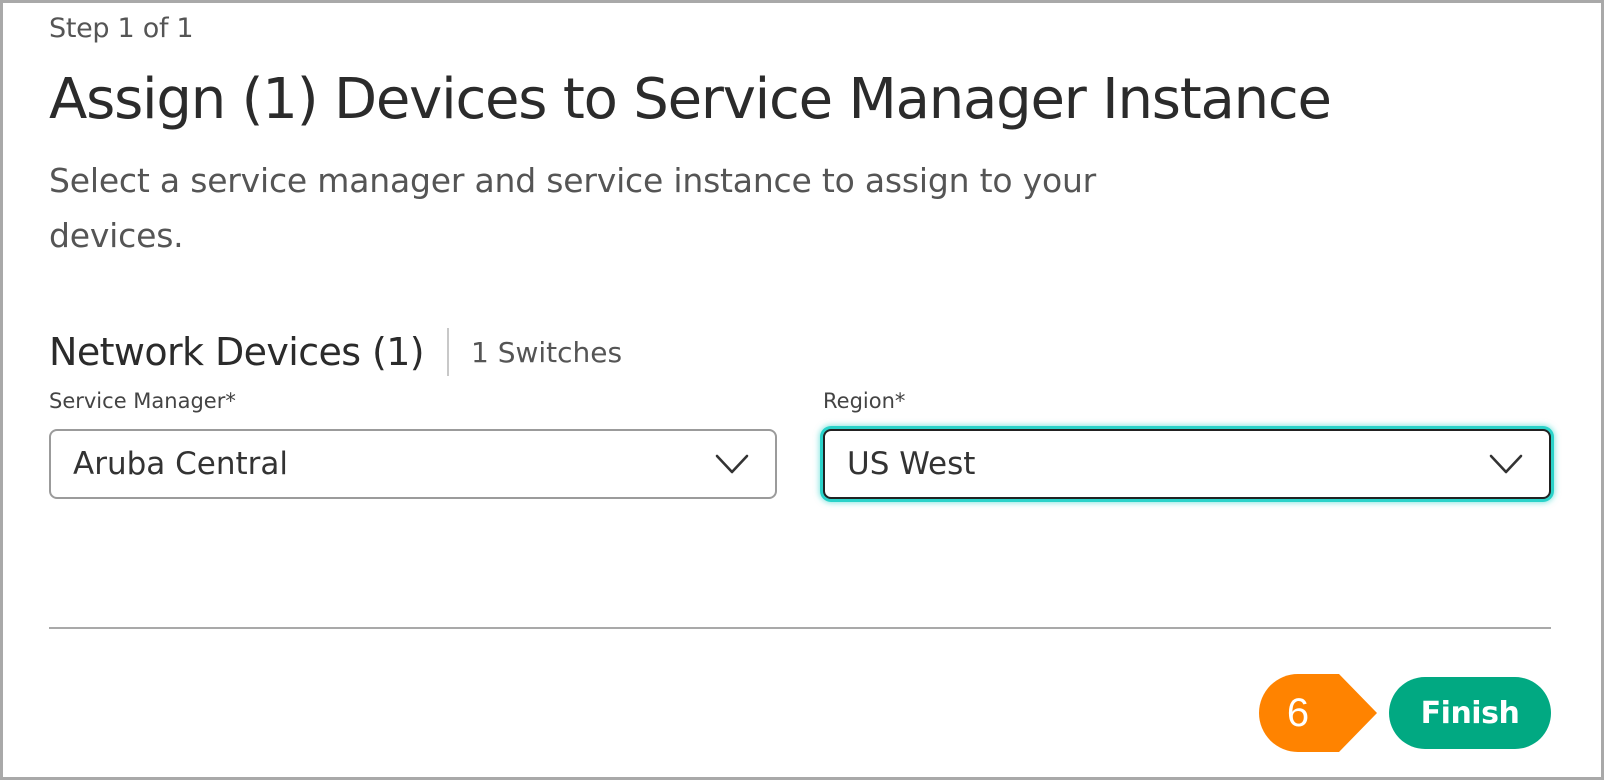  Describe the element at coordinates (142, 401) in the screenshot. I see `service-manager-label: Service Manager*` at that location.